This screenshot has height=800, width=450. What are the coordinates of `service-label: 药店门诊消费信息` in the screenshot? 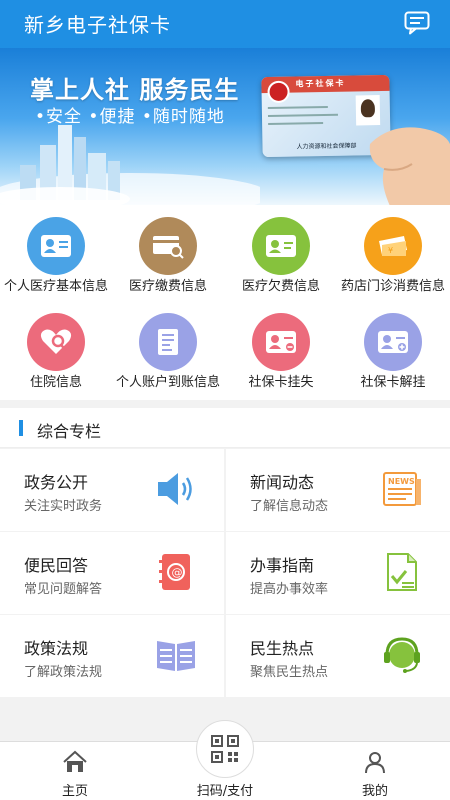 It's located at (393, 286).